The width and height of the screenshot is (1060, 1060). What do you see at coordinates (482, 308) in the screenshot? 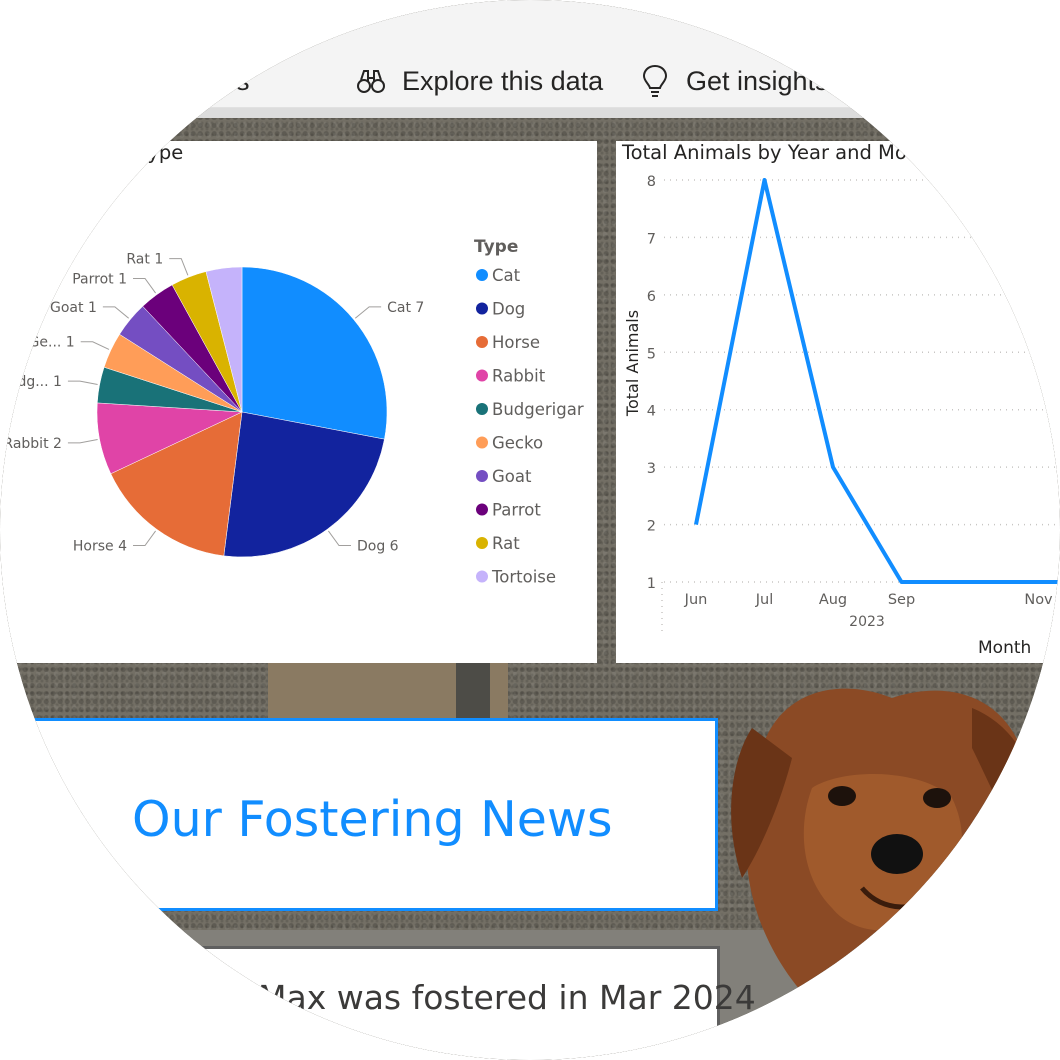
I see `legend-marker-dog` at bounding box center [482, 308].